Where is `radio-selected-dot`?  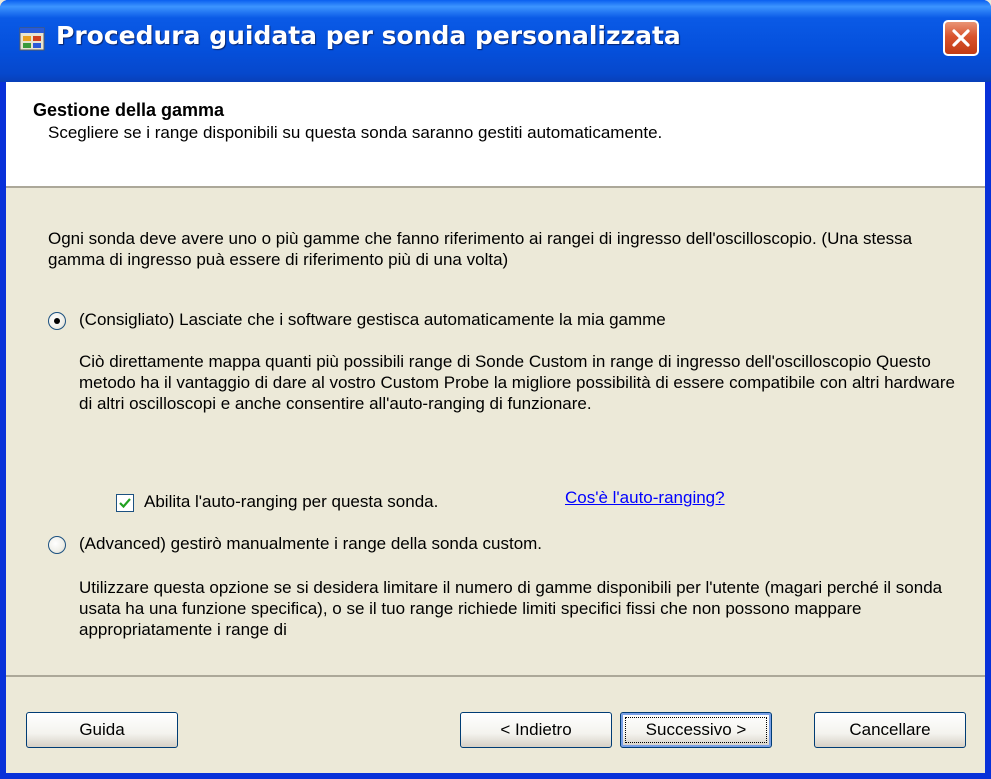
radio-selected-dot is located at coordinates (57, 321).